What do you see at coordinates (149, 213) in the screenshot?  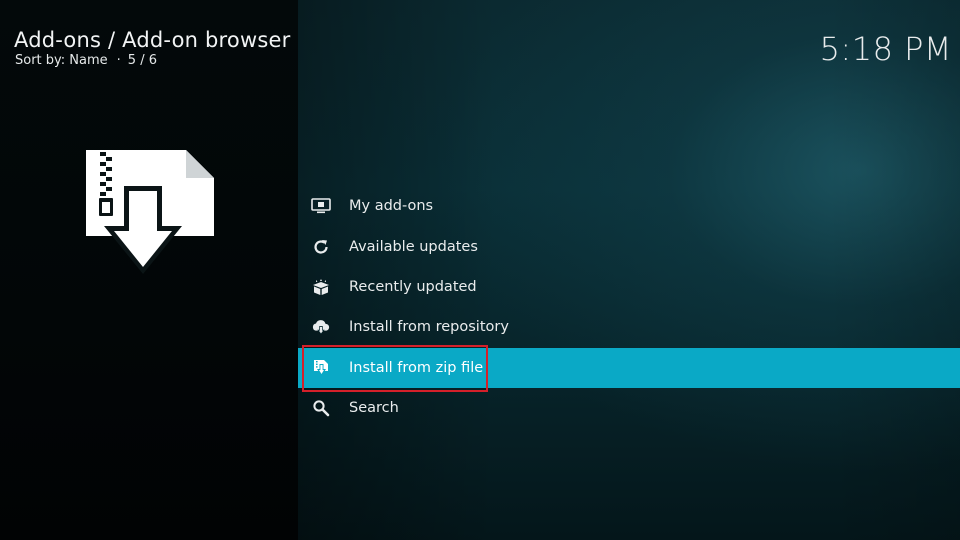 I see `zip-file-install-icon` at bounding box center [149, 213].